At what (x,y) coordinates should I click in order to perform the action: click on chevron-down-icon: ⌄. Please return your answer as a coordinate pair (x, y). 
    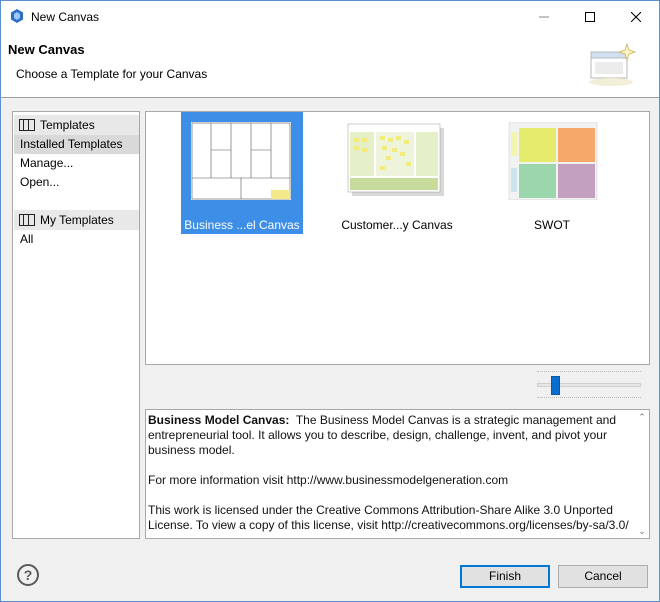
    Looking at the image, I should click on (642, 531).